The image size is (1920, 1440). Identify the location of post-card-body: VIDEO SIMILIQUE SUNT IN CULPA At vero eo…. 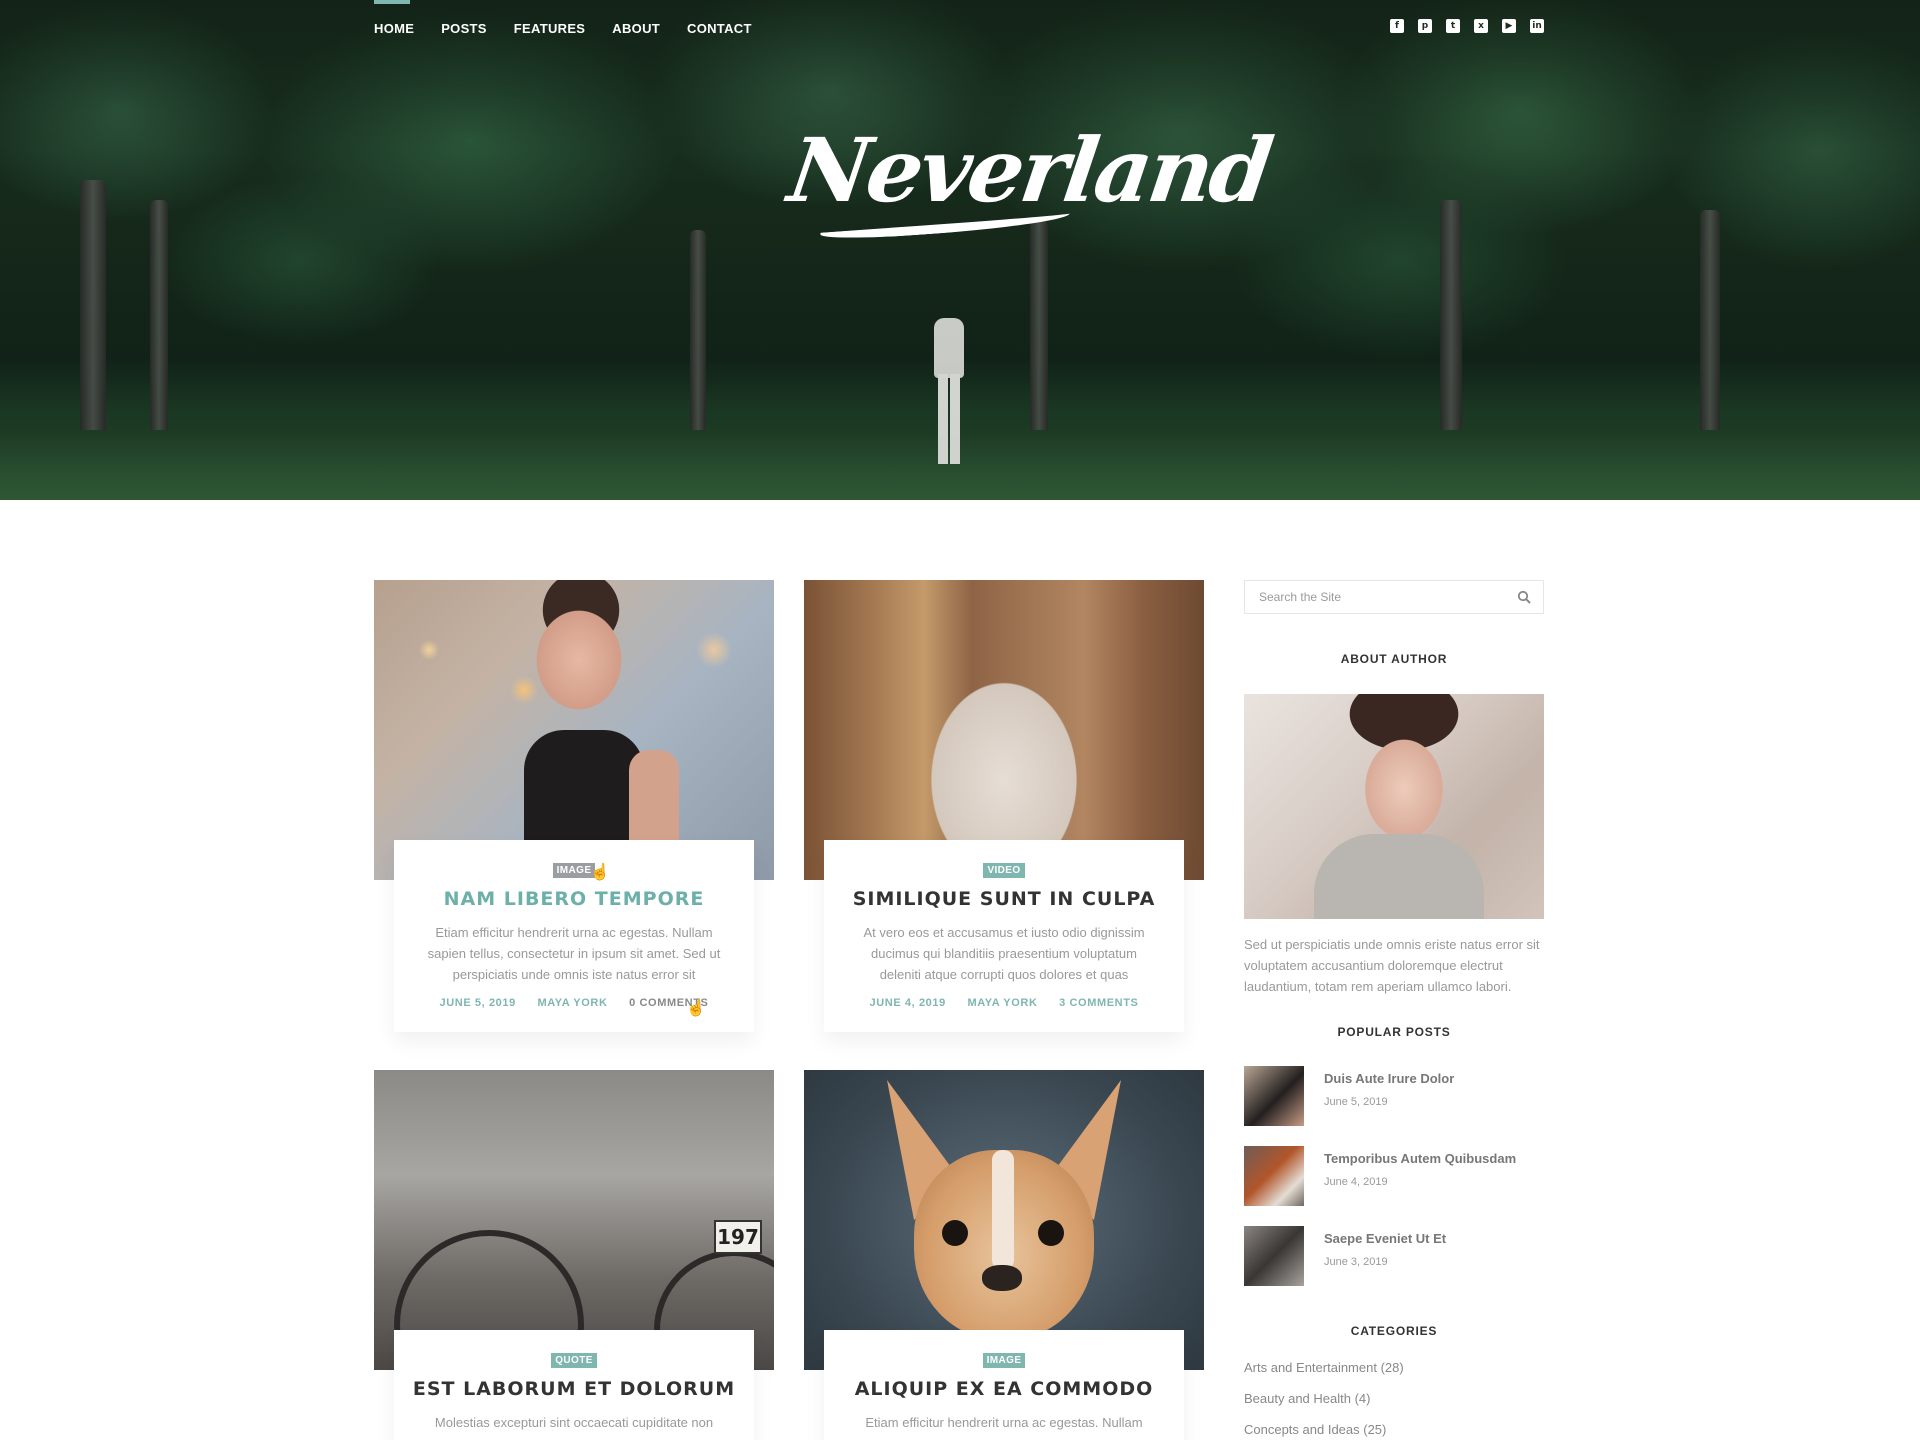
(1004, 936).